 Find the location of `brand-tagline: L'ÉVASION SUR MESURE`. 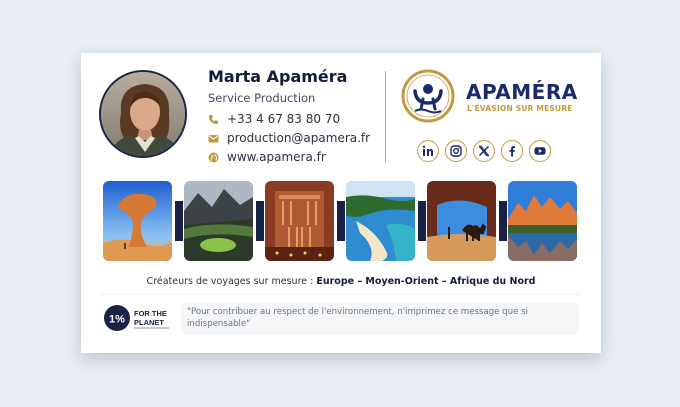

brand-tagline: L'ÉVASION SUR MESURE is located at coordinates (520, 108).